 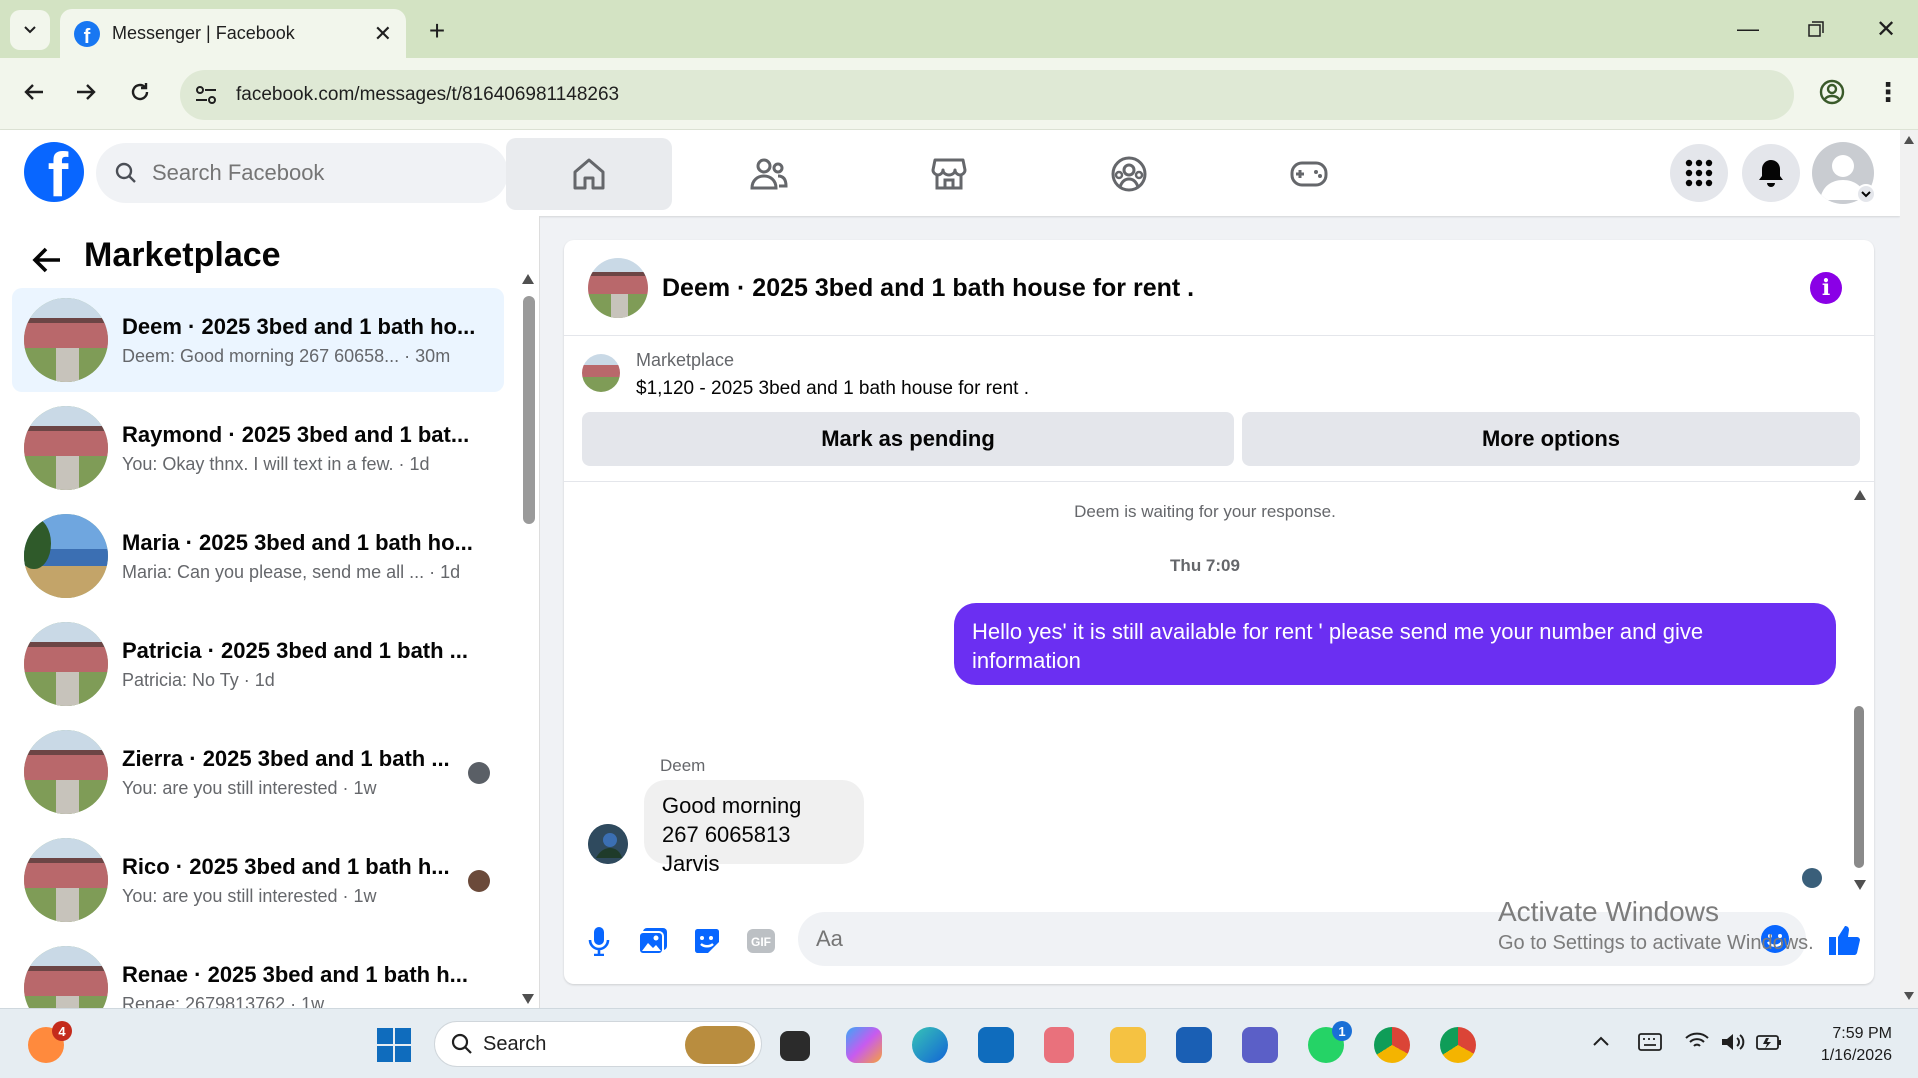 I want to click on site-settings-icon, so click(x=206, y=95).